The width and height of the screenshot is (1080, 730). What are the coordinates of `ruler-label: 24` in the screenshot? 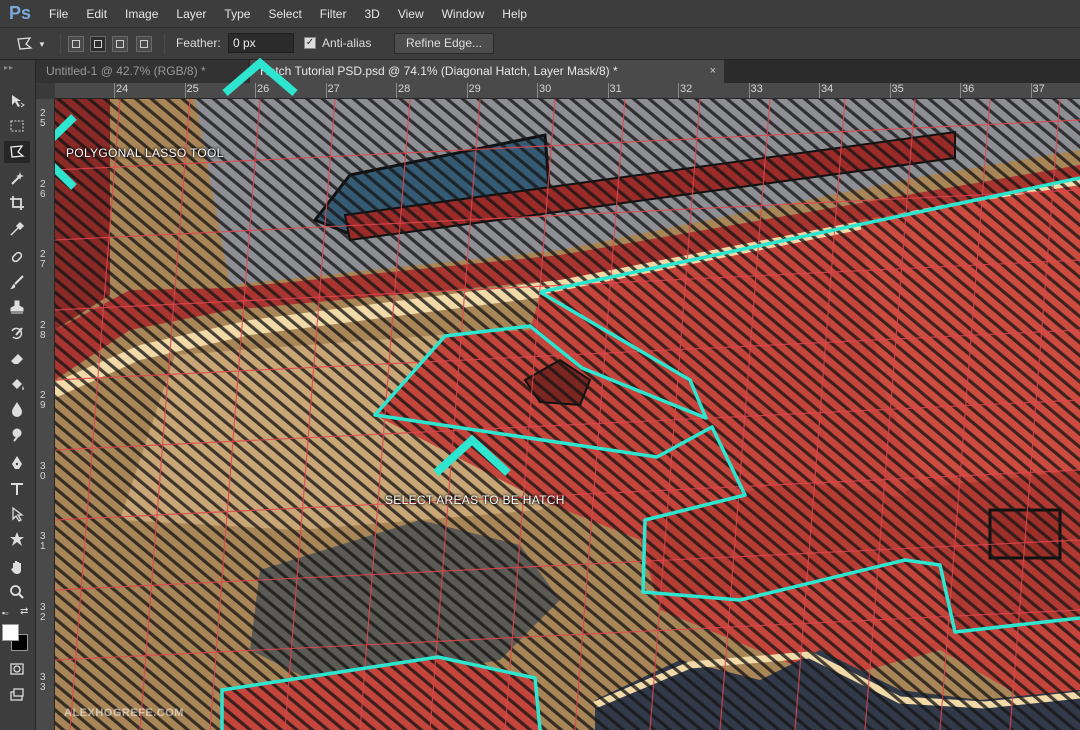 It's located at (122, 89).